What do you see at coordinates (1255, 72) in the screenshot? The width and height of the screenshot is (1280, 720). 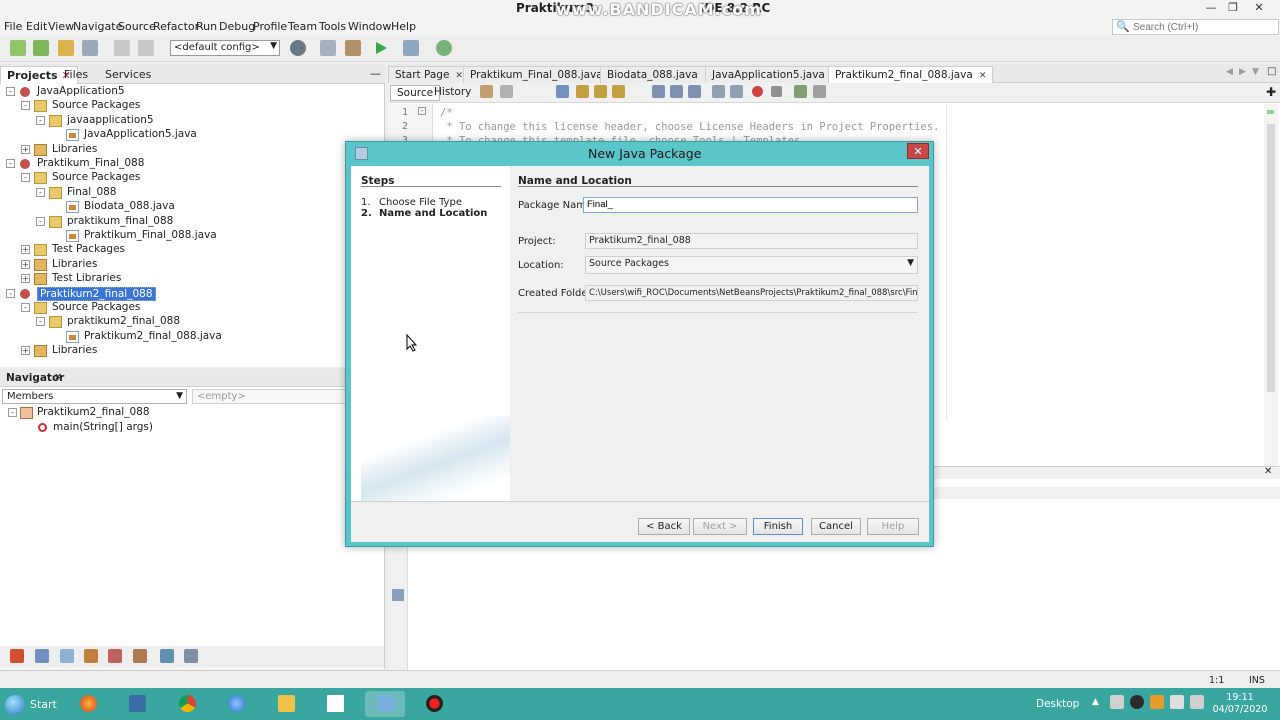 I see `tab-list-icon: ▼` at bounding box center [1255, 72].